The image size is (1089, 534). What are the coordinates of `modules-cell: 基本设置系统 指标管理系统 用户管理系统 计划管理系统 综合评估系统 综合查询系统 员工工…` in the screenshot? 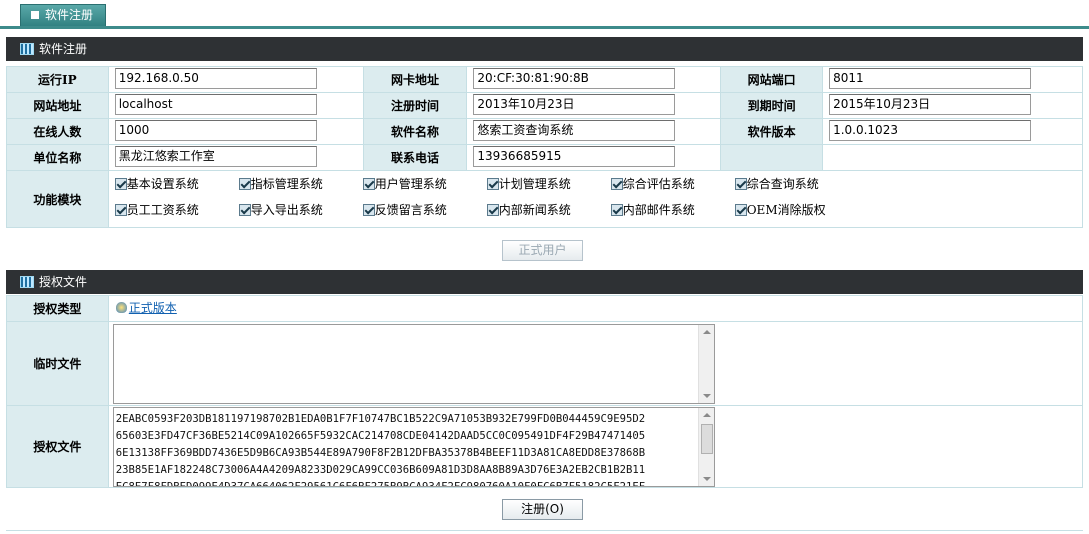 It's located at (595, 199).